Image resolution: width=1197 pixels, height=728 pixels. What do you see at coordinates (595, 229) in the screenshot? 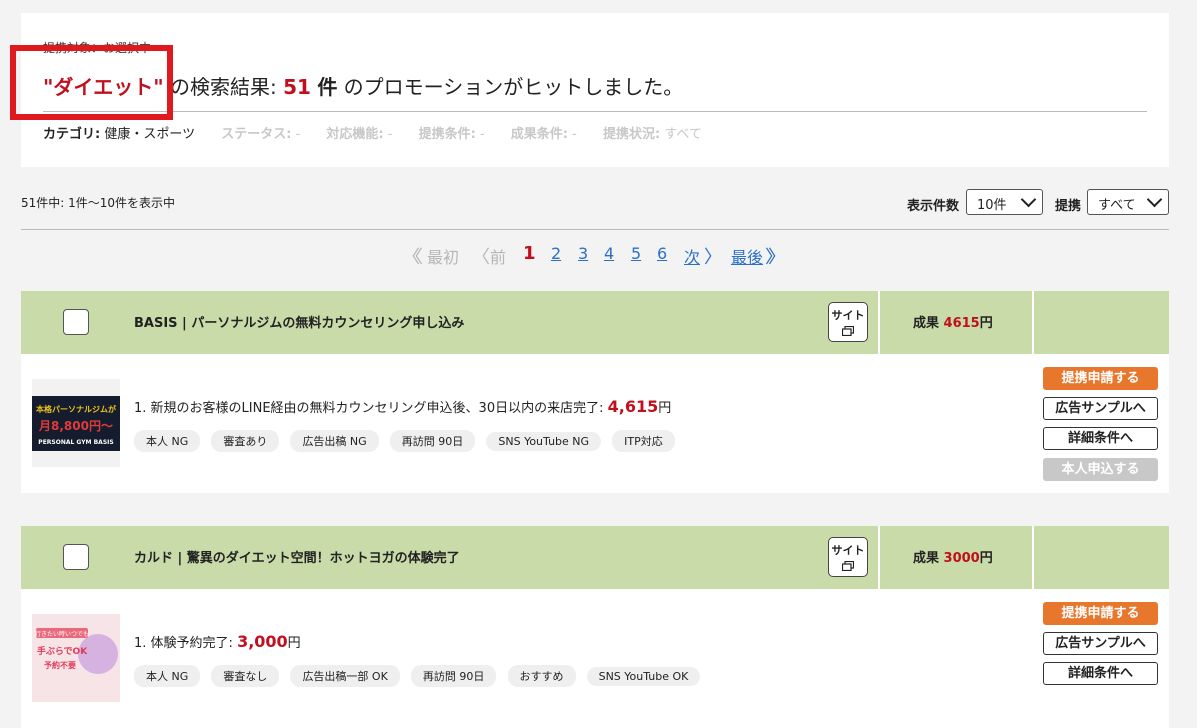
I see `controls-divider` at bounding box center [595, 229].